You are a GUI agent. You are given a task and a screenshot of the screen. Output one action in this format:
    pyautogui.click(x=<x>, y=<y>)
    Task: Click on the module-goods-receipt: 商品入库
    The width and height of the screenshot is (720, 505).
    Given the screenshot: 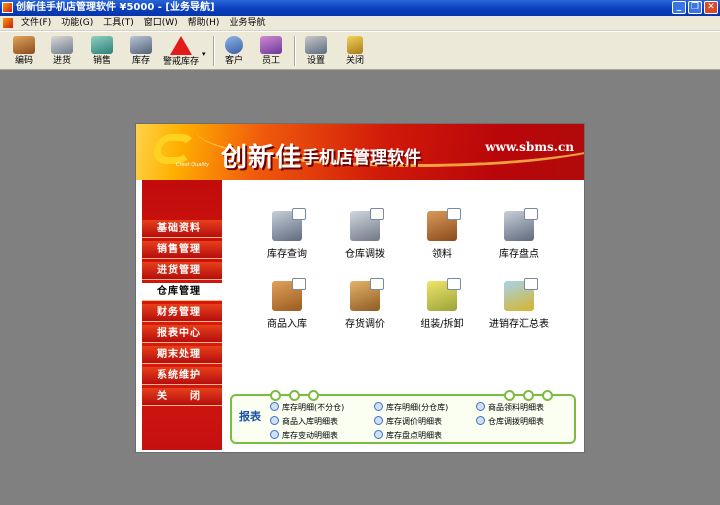 What is the action you would take?
    pyautogui.click(x=287, y=304)
    